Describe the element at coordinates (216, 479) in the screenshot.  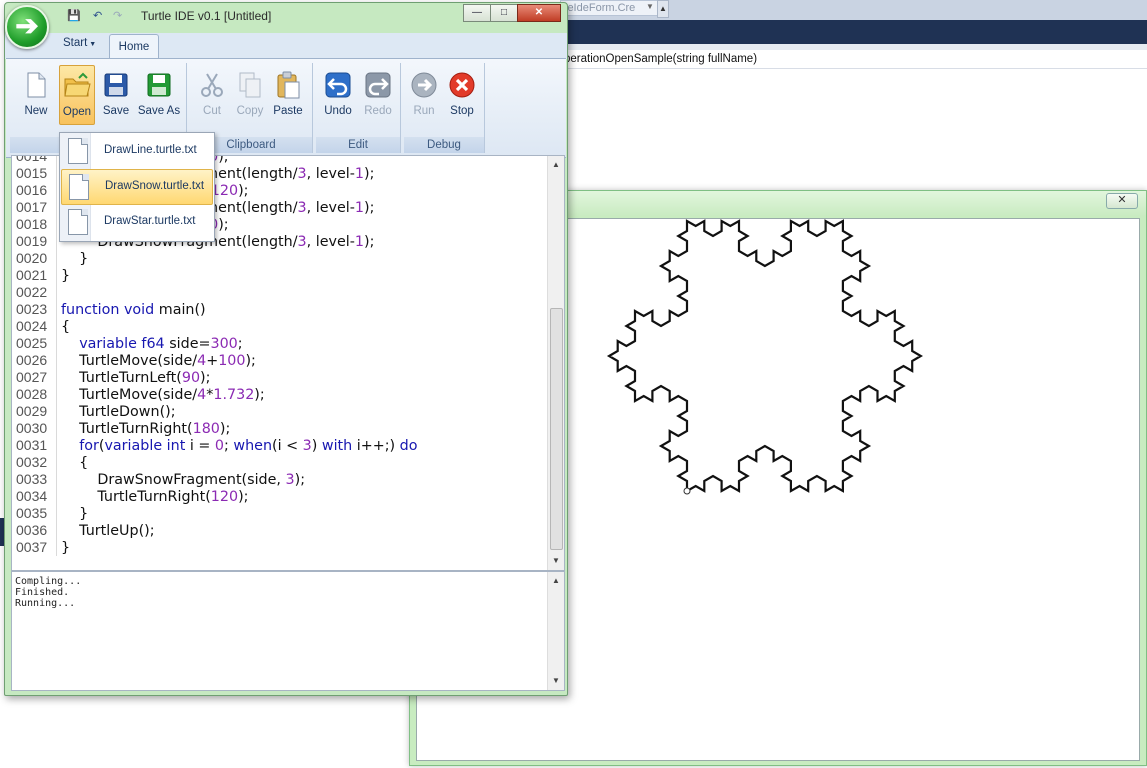
I see `code-line: 0033 DrawSnowFragment(side, 3);` at that location.